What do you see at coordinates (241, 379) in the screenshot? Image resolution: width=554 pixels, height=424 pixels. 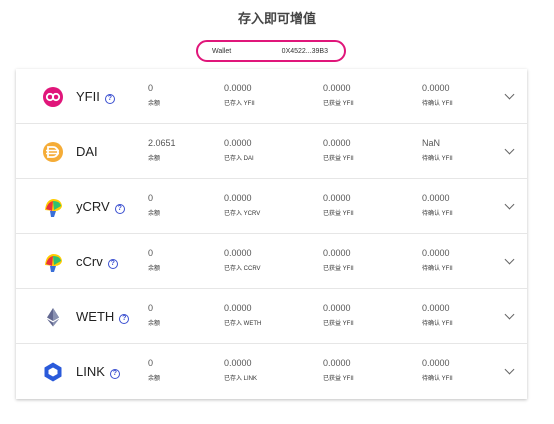 I see `deposited-label: 已存入 LINK` at bounding box center [241, 379].